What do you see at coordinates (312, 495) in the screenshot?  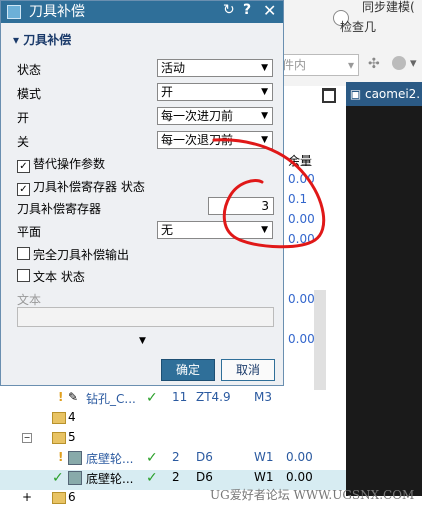 I see `watermark: UG爱好者论坛 WWW.UGSNX.COM` at bounding box center [312, 495].